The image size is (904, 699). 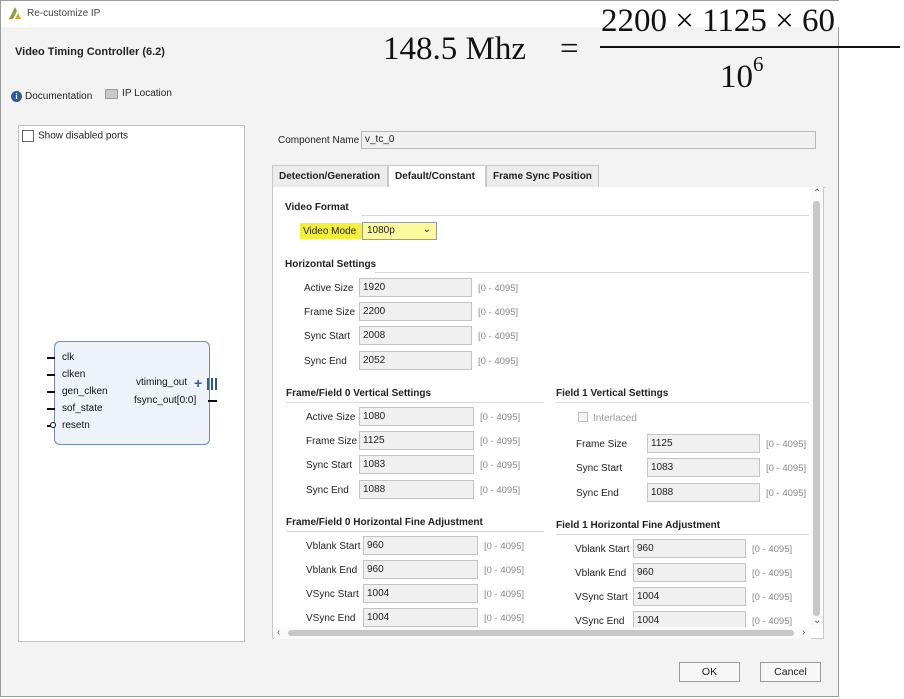 I want to click on v1-sync-end-field: 1088, so click(x=703, y=492).